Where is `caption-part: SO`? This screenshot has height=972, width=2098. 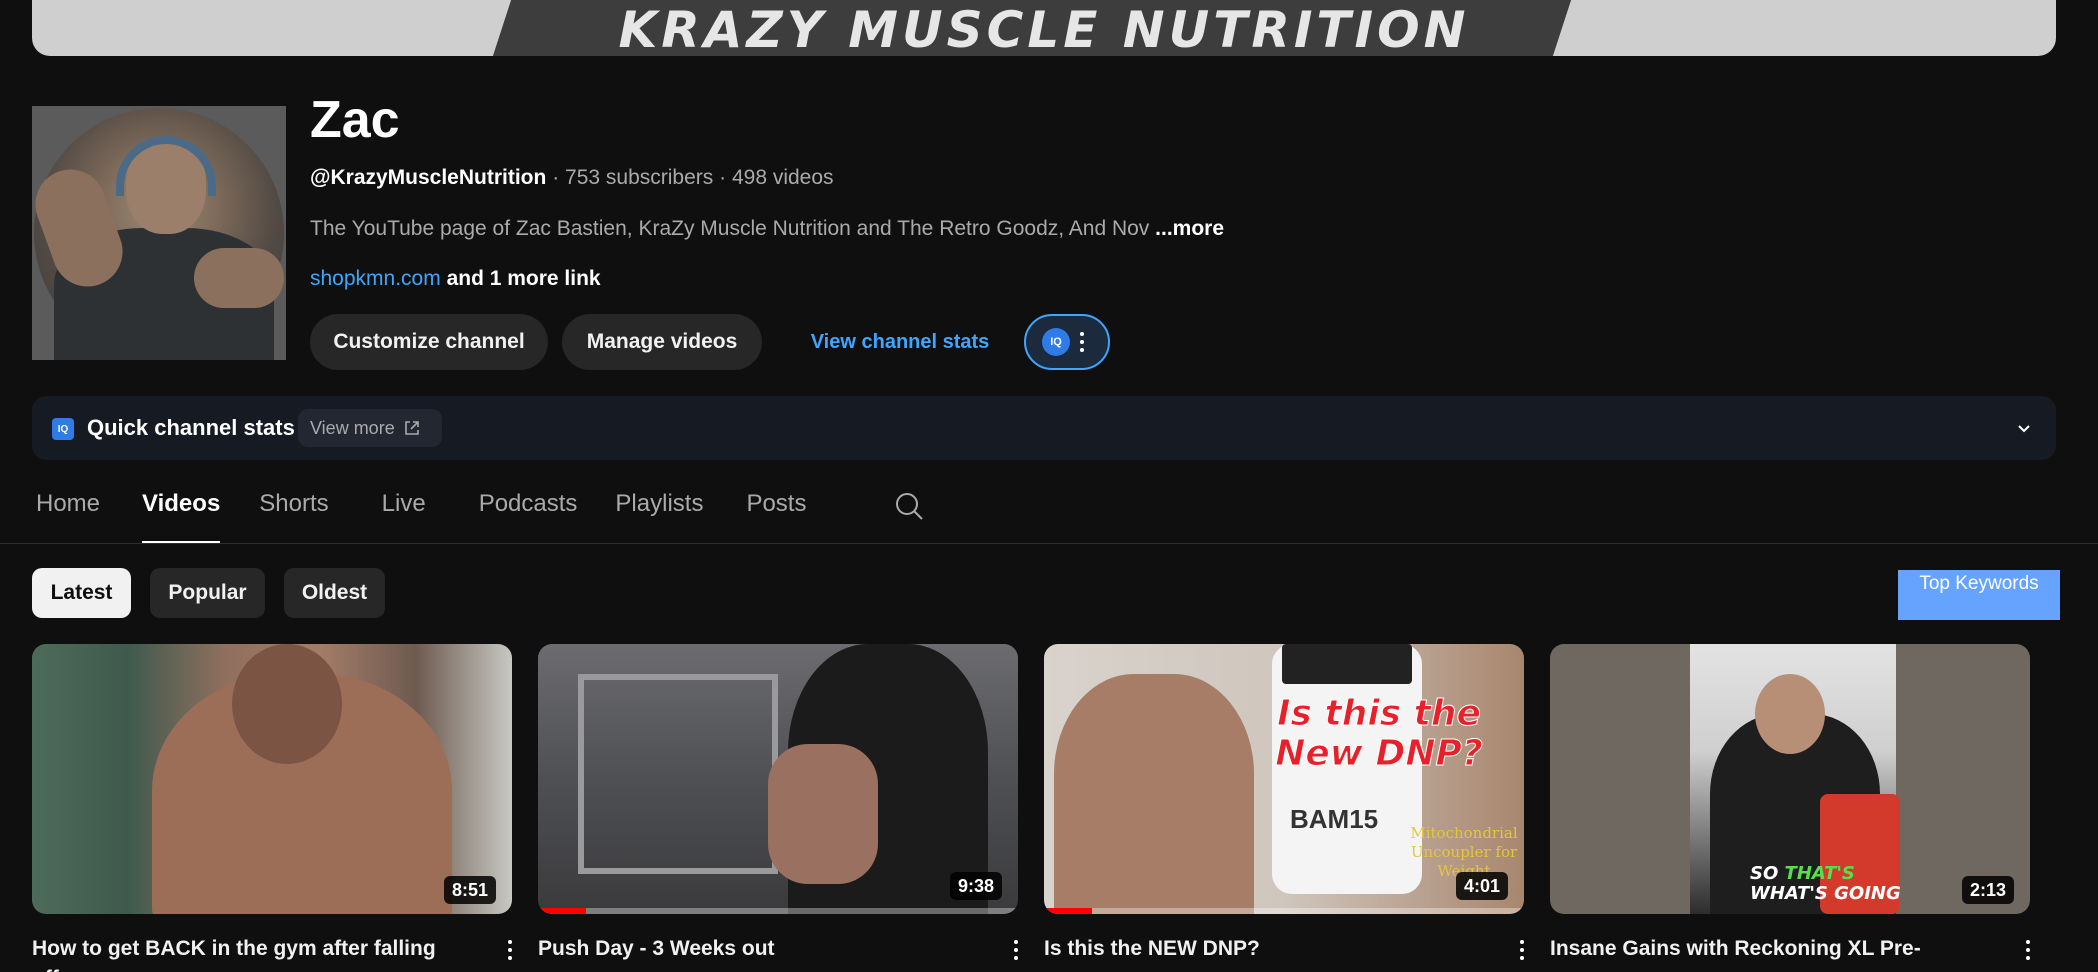
caption-part: SO is located at coordinates (1764, 873).